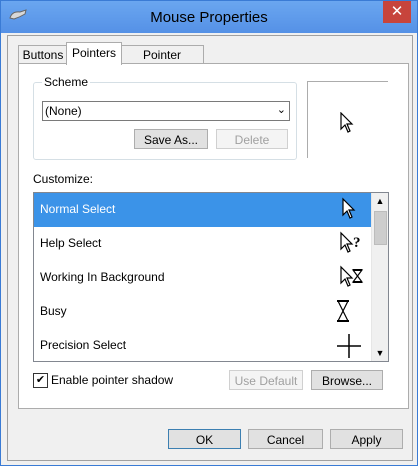 Image resolution: width=418 pixels, height=466 pixels. I want to click on window-title: Mouse Properties, so click(209, 17).